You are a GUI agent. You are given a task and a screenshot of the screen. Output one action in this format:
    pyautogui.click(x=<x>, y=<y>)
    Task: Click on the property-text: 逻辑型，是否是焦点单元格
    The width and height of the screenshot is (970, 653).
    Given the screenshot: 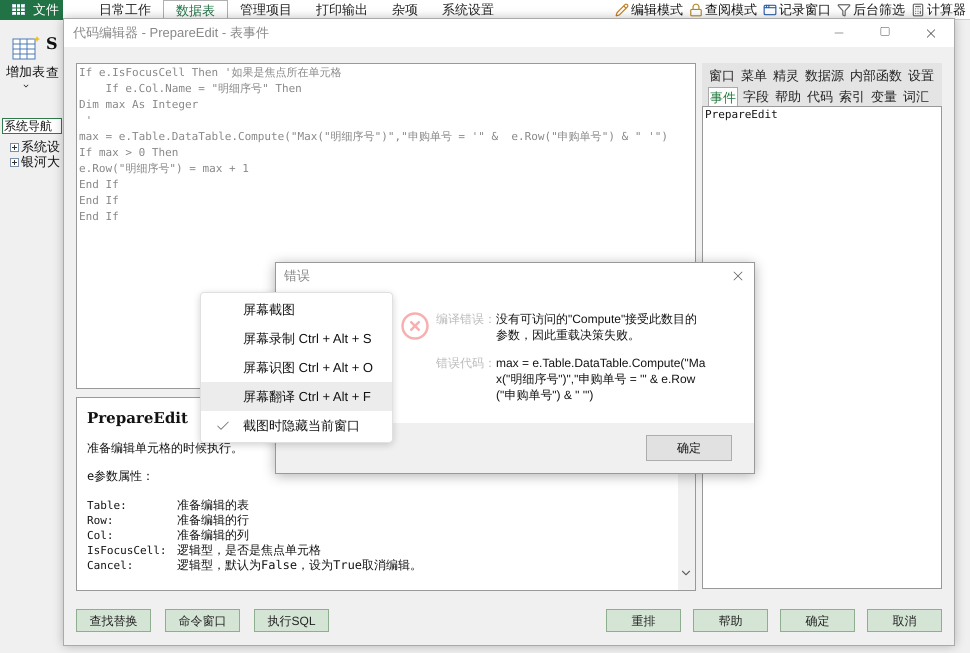 What is the action you would take?
    pyautogui.click(x=249, y=550)
    